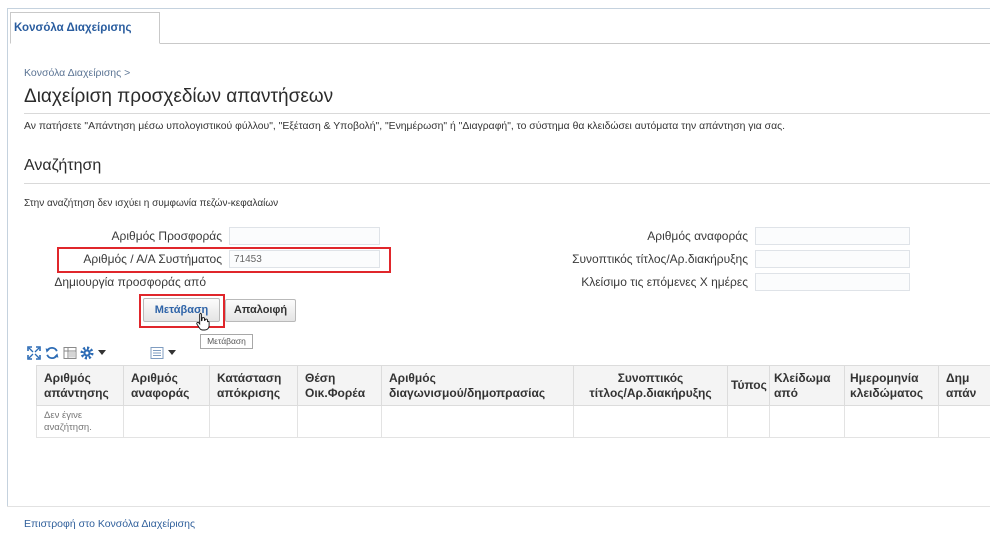  What do you see at coordinates (891, 385) in the screenshot?
I see `column-header-lock-date: Ημερομηνία κλειδώματος` at bounding box center [891, 385].